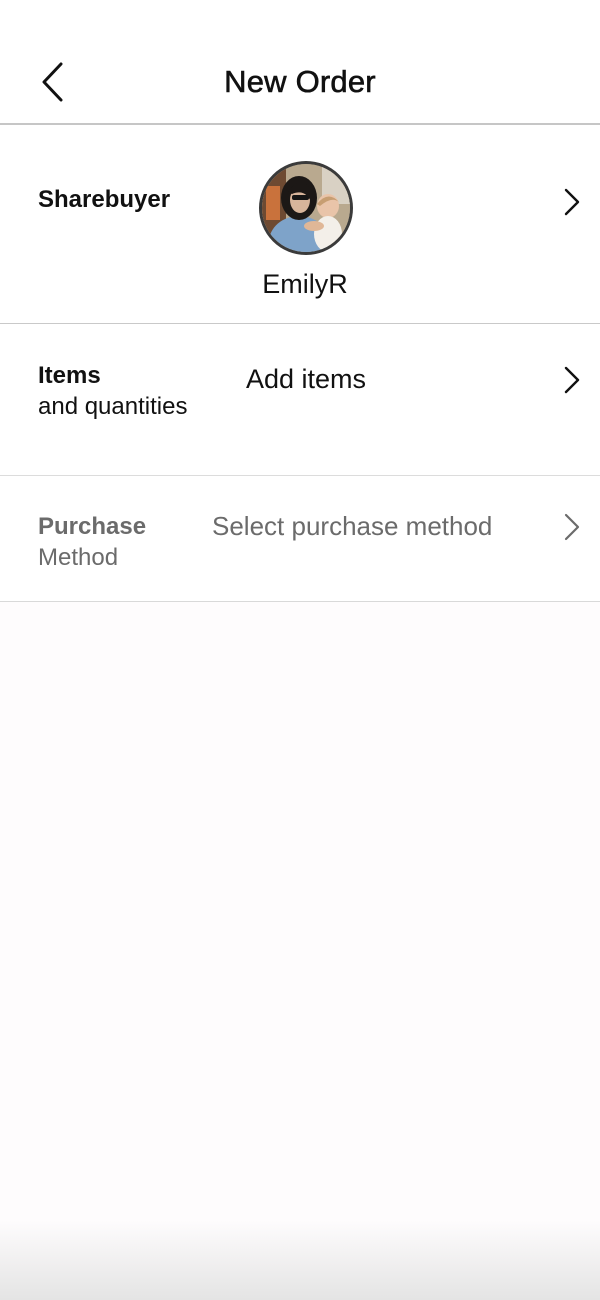 The width and height of the screenshot is (600, 1300). Describe the element at coordinates (104, 199) in the screenshot. I see `sharebuyer-label: Sharebuyer` at that location.